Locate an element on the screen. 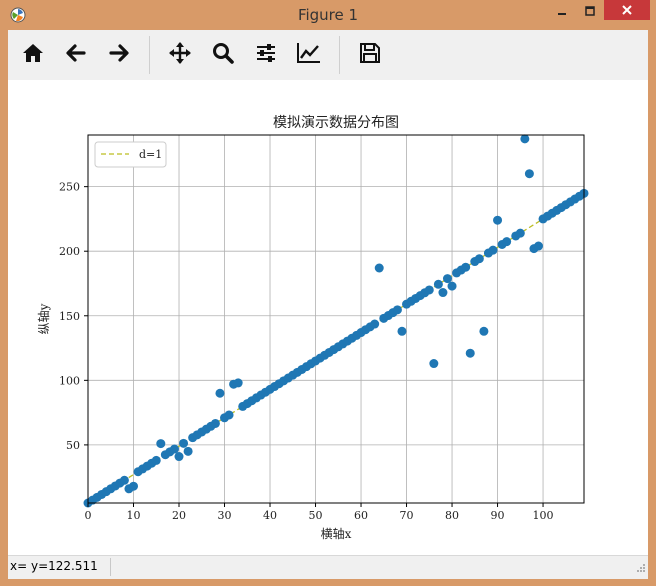 This screenshot has height=586, width=656. line-chart-icon is located at coordinates (309, 55).